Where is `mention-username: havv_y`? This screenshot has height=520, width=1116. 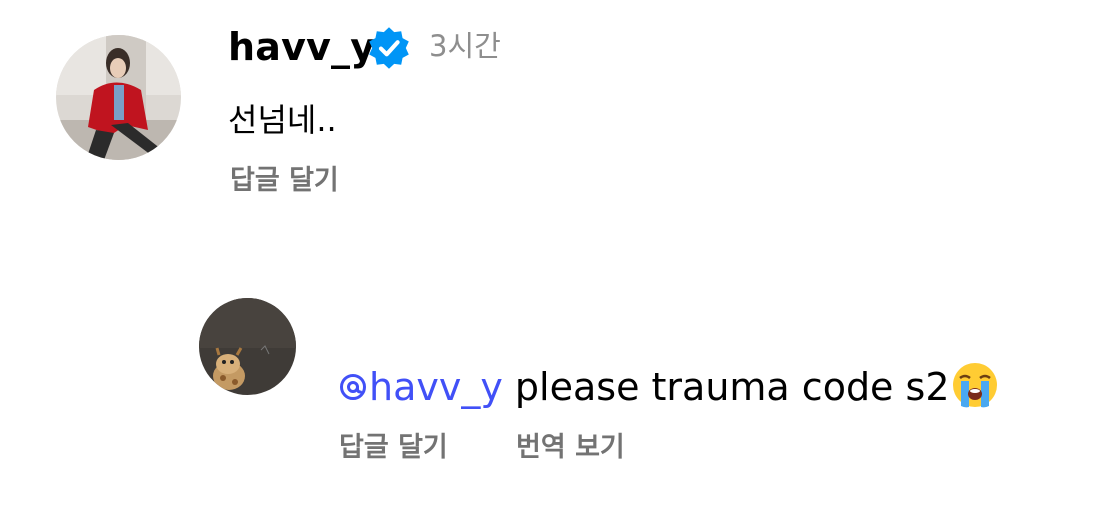
mention-username: havv_y is located at coordinates (436, 387).